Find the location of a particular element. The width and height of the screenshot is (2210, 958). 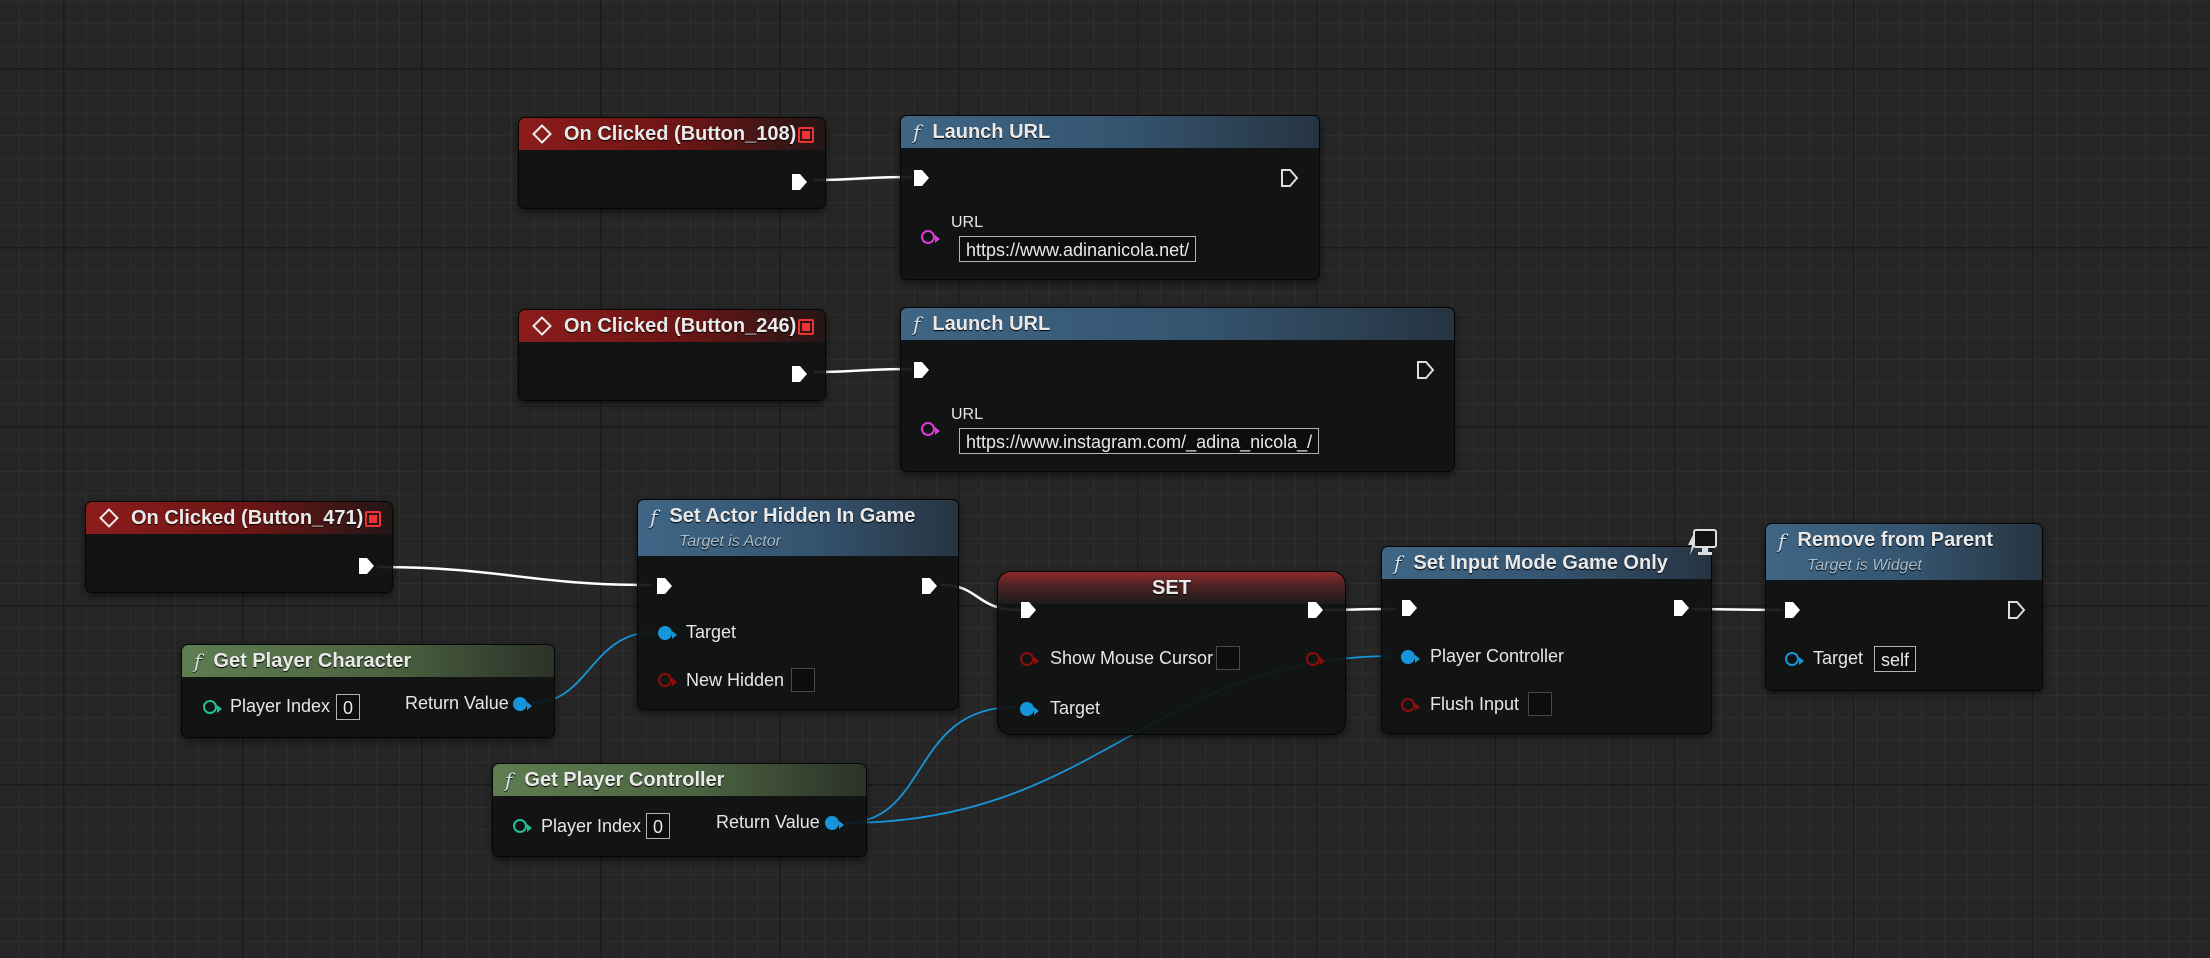

event-node-header: On Clicked (Button_108) is located at coordinates (672, 134).